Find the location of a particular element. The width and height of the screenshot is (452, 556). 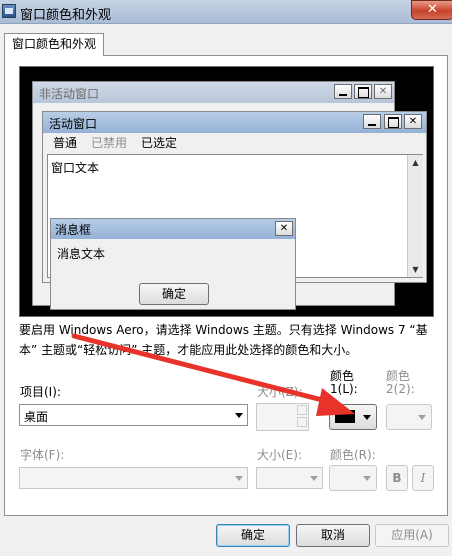

arrow-head is located at coordinates (335, 402).